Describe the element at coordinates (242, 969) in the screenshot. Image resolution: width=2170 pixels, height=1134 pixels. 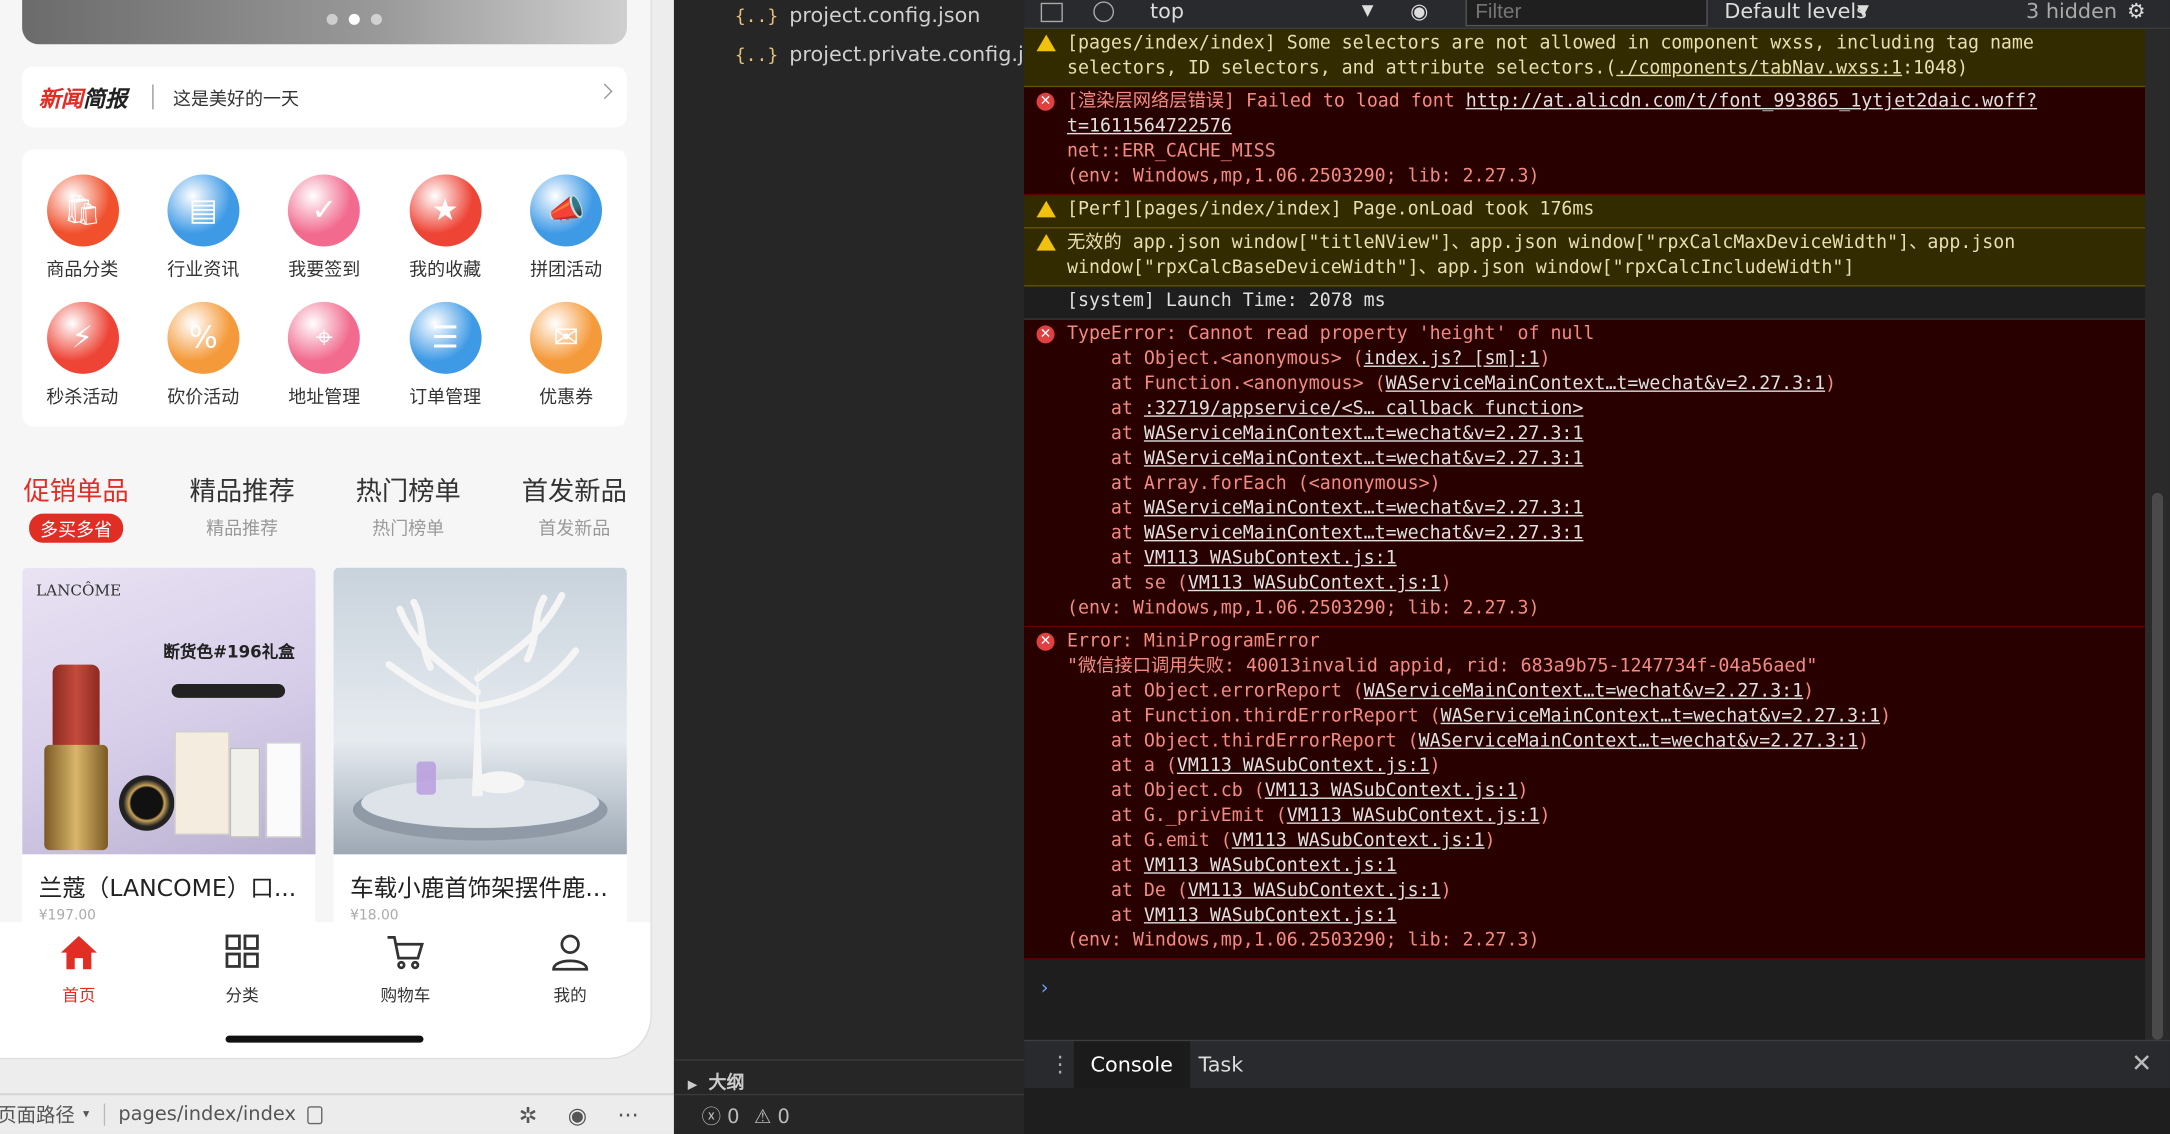
I see `tabbar-category: 分类` at that location.